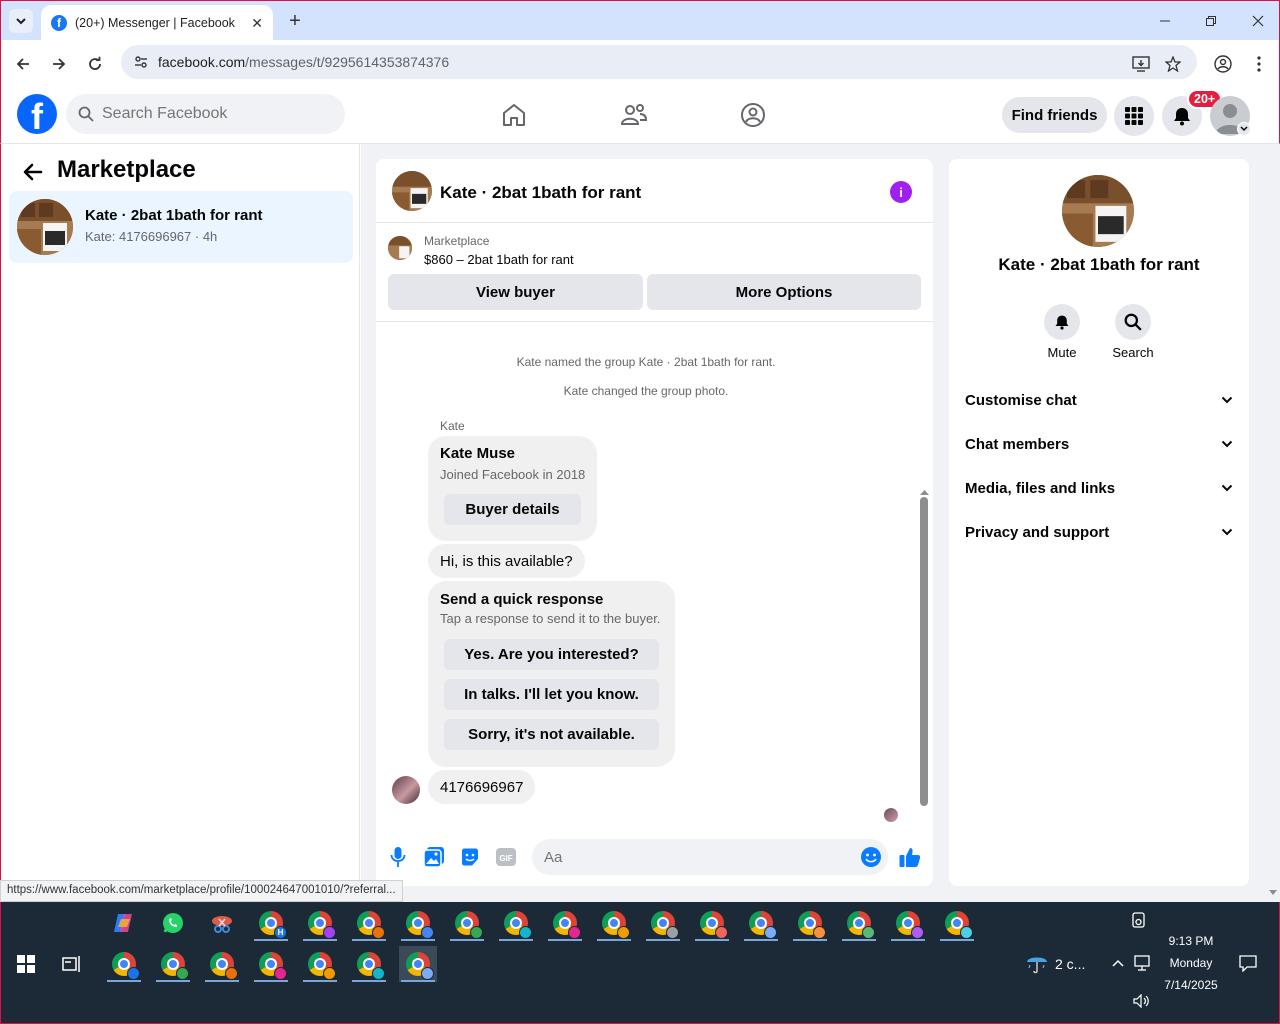  What do you see at coordinates (212, 114) in the screenshot?
I see `facebook-search-input` at bounding box center [212, 114].